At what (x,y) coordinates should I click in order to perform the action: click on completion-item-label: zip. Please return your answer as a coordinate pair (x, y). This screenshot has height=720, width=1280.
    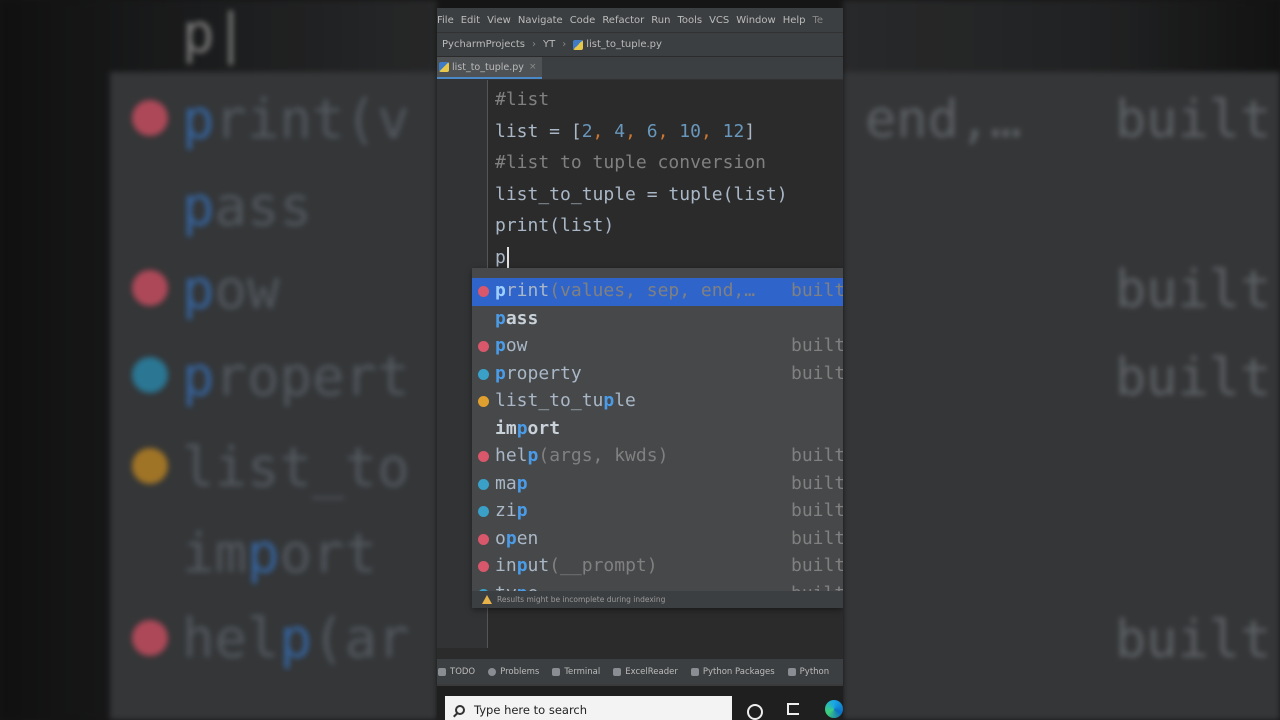
    Looking at the image, I should click on (511, 510).